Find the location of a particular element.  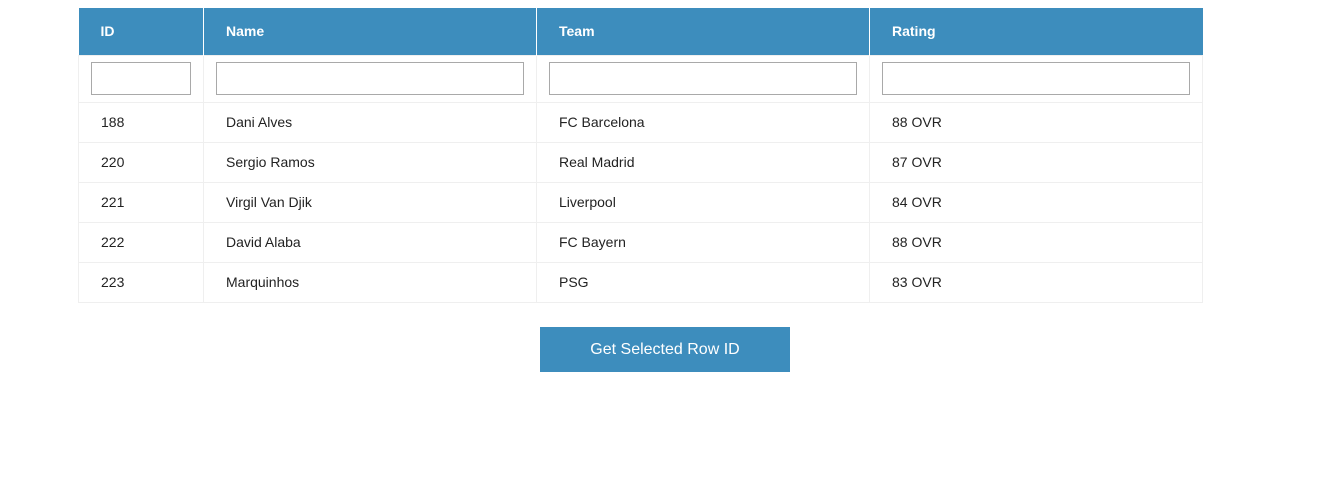

filter-cell-rating is located at coordinates (1036, 78).